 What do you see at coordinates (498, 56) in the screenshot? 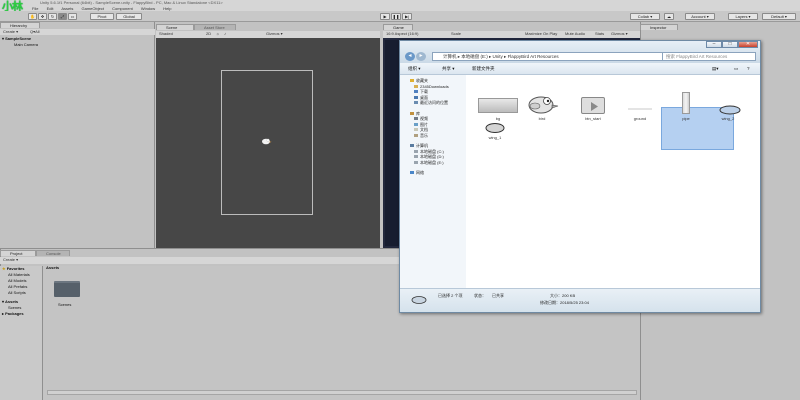
I see `breadcrumb-unity: Unity` at bounding box center [498, 56].